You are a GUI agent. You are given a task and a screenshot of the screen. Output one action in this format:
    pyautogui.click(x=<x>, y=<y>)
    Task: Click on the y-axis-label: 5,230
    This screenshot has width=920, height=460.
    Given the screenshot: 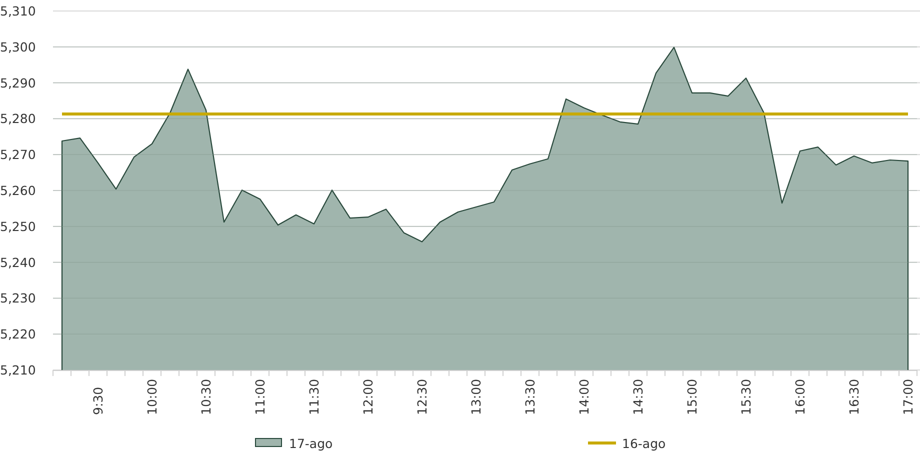 What is the action you would take?
    pyautogui.click(x=18, y=298)
    